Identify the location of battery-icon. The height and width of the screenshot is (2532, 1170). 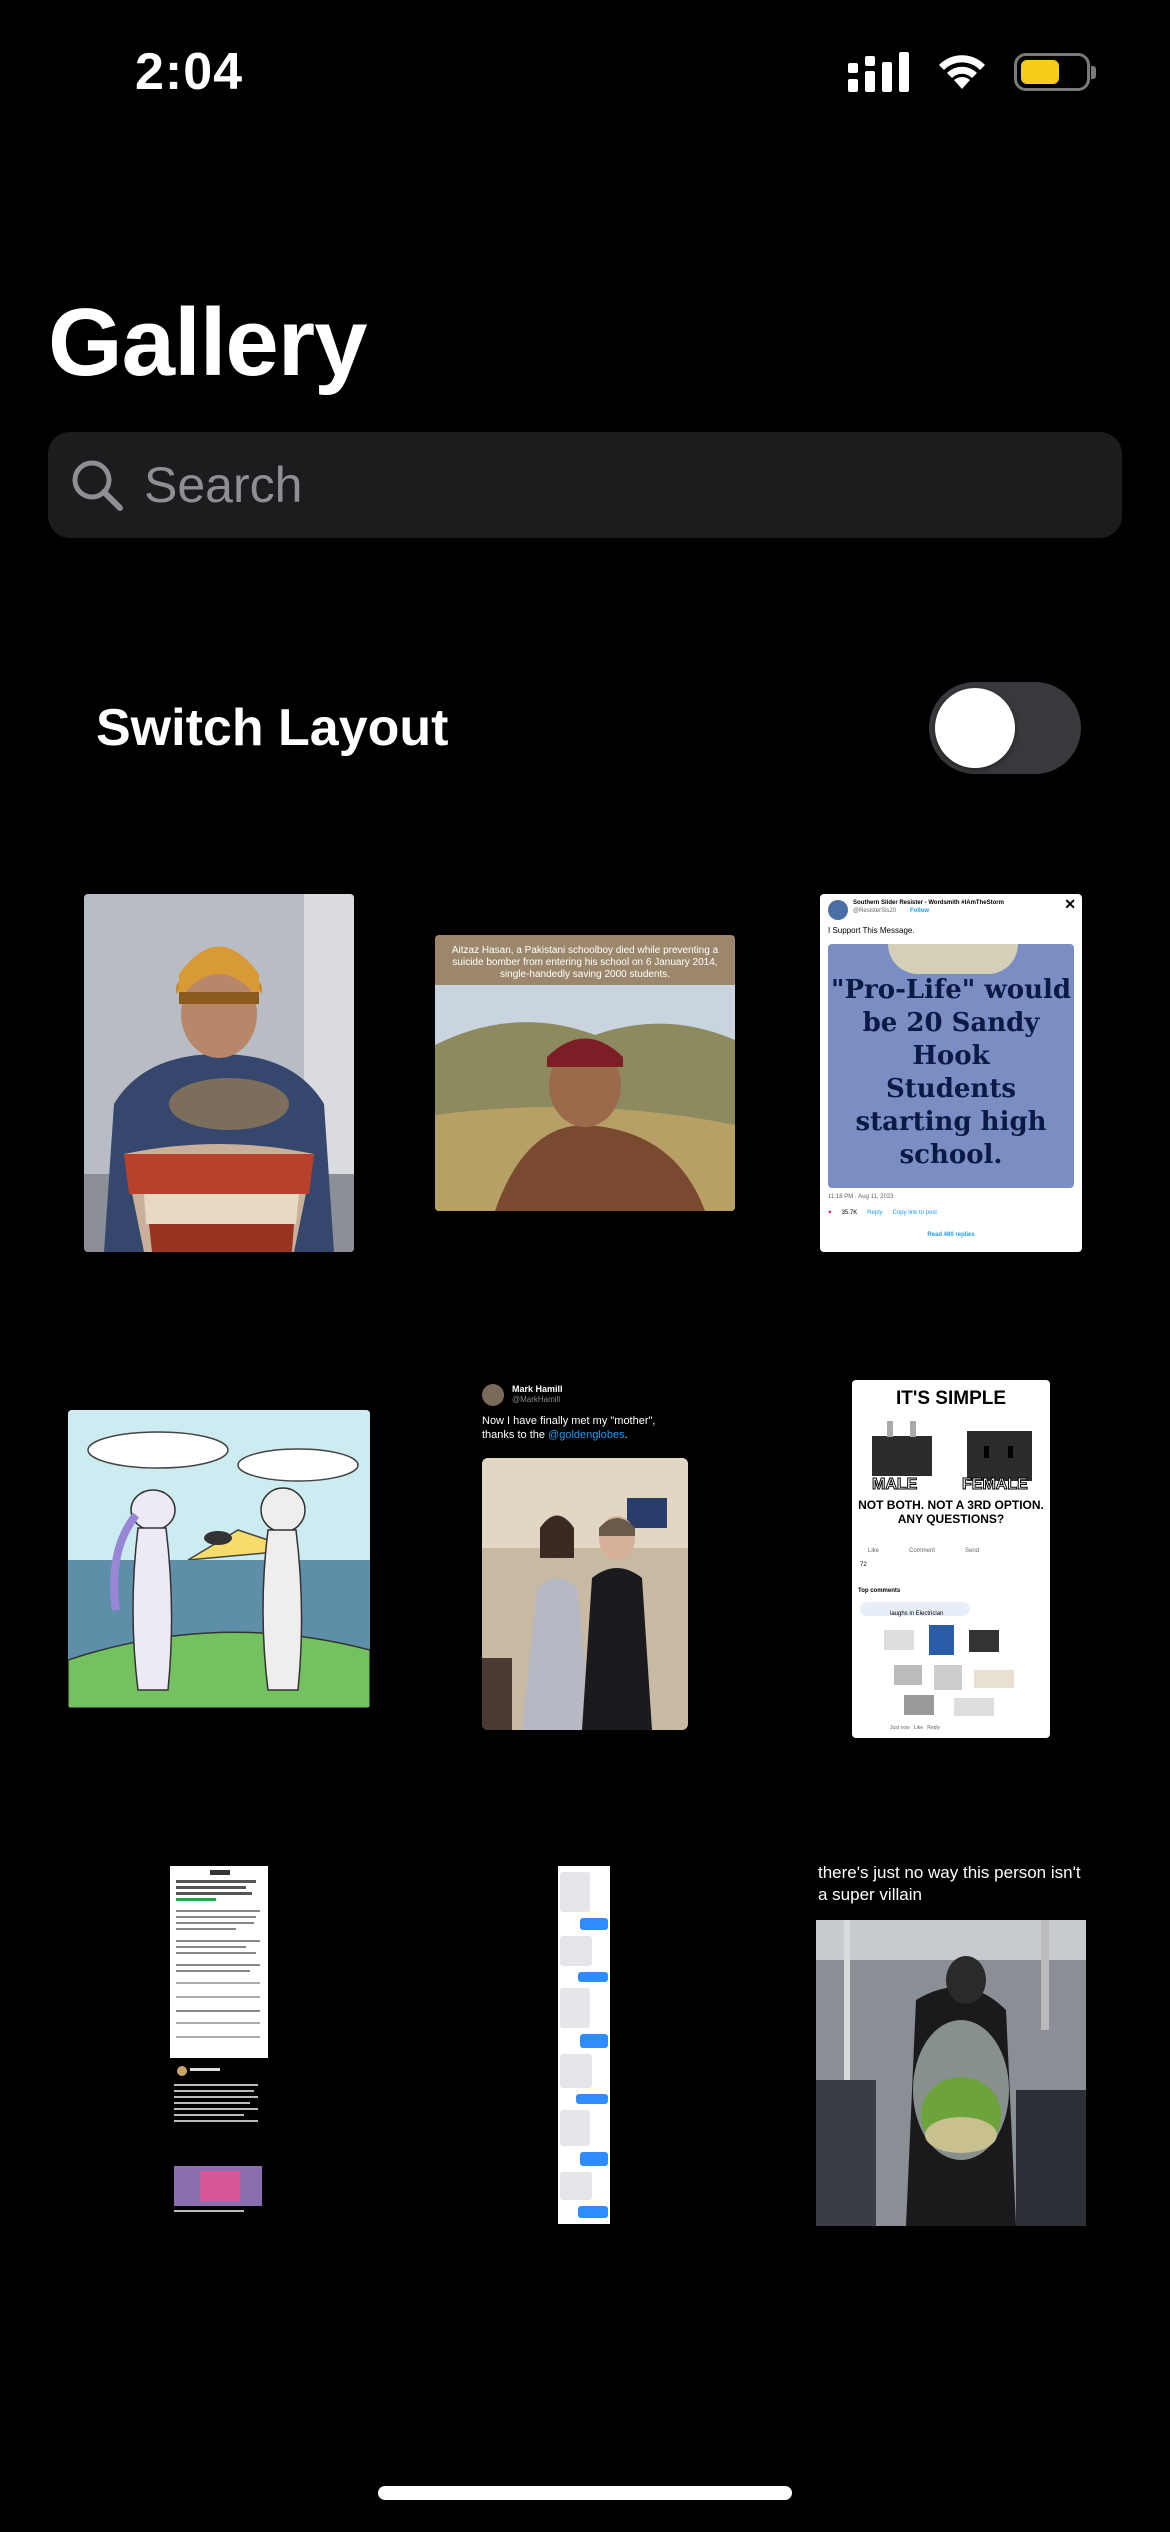
(1055, 72).